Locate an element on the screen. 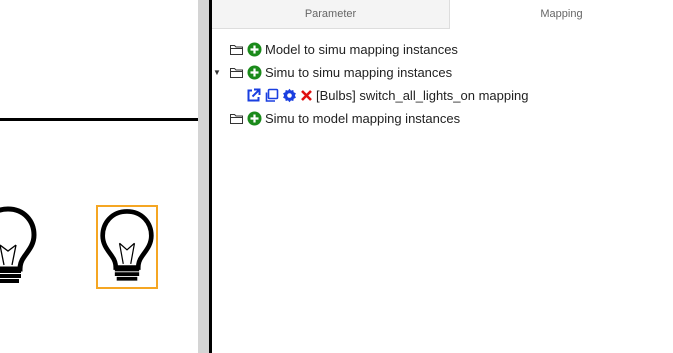 Image resolution: width=673 pixels, height=353 pixels. lightbulb-selected-icon is located at coordinates (127, 247).